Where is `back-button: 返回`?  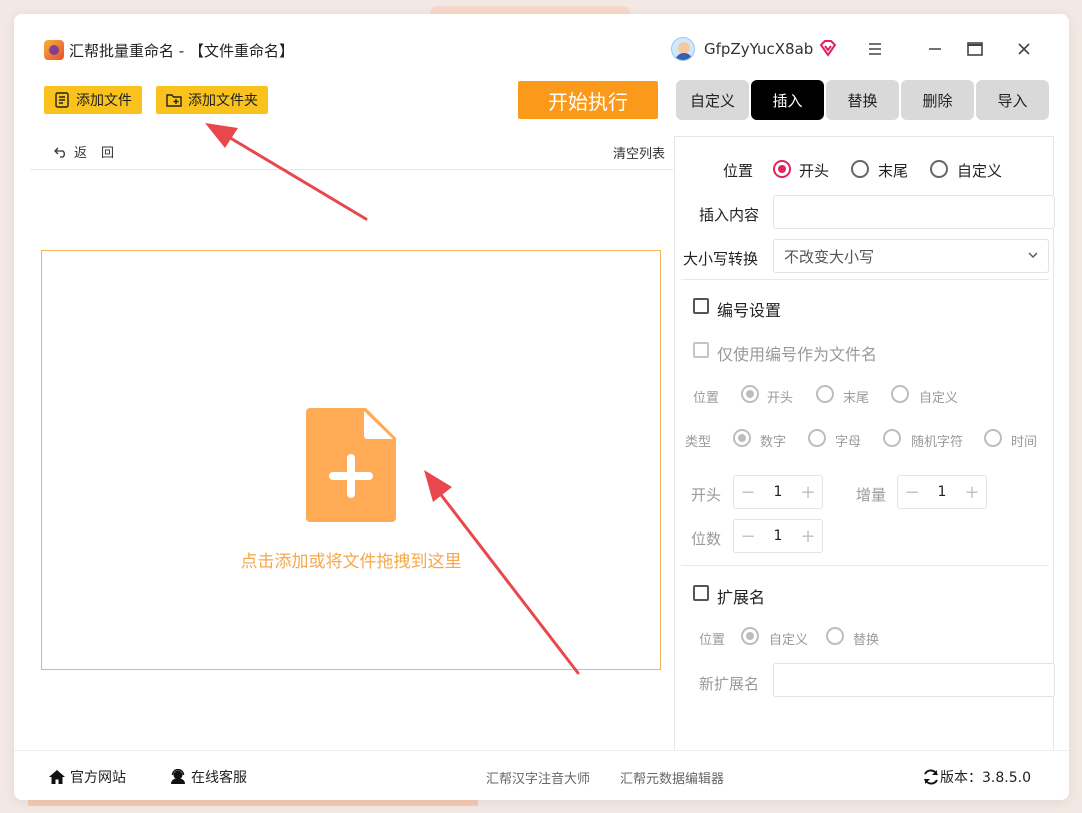 back-button: 返回 is located at coordinates (91, 151).